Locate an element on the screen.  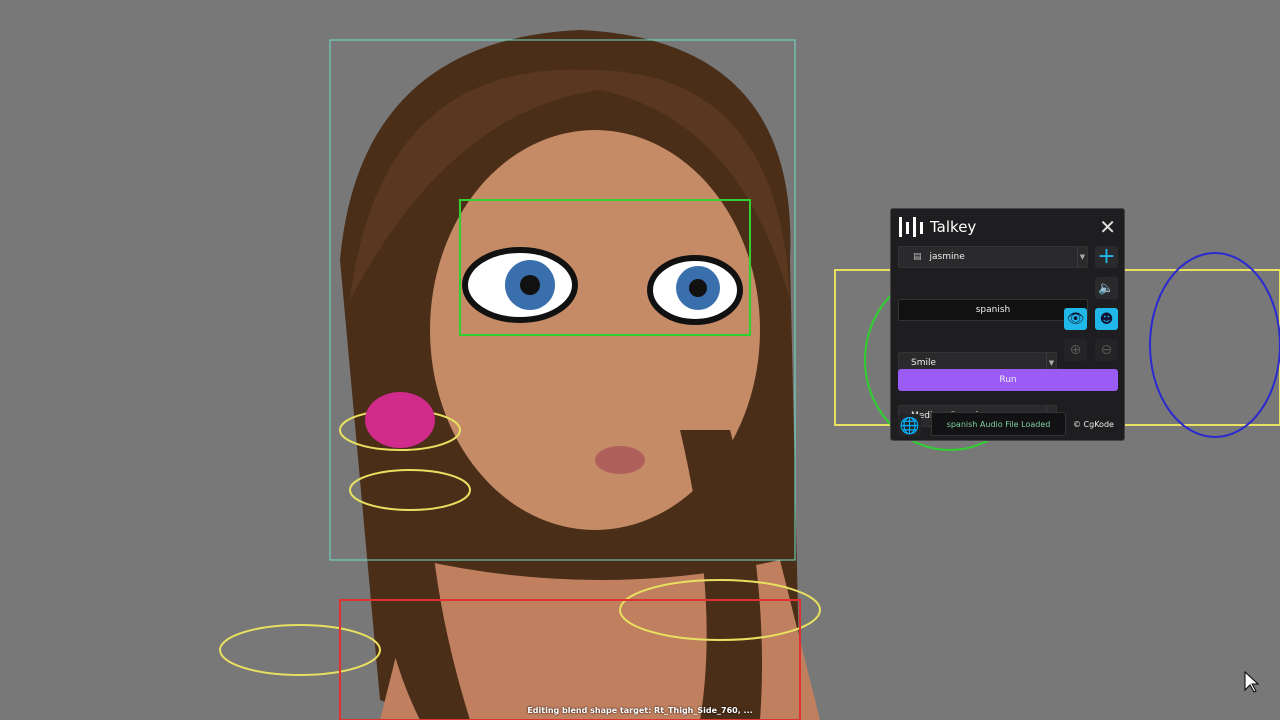
language-field: spanish is located at coordinates (993, 310).